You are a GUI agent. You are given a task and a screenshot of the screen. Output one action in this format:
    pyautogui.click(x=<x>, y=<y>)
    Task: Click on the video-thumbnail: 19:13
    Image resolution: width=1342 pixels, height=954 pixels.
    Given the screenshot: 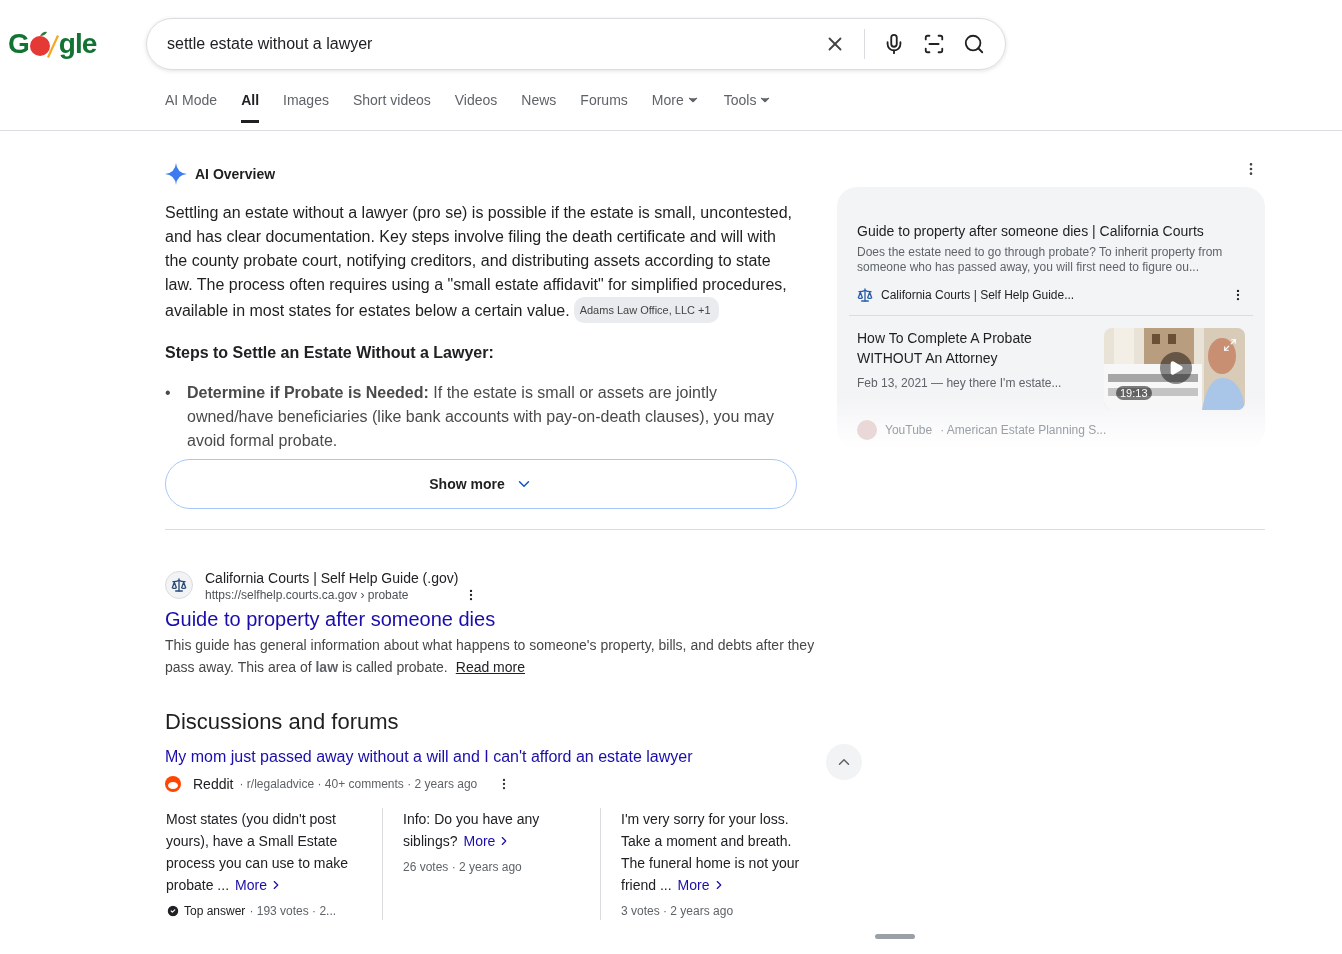 What is the action you would take?
    pyautogui.click(x=1174, y=369)
    